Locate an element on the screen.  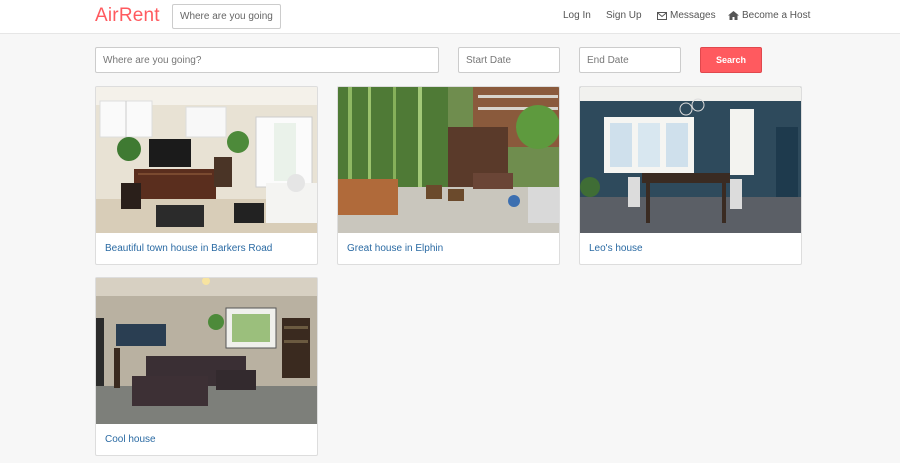
login-link-label: Log In is located at coordinates (577, 15).